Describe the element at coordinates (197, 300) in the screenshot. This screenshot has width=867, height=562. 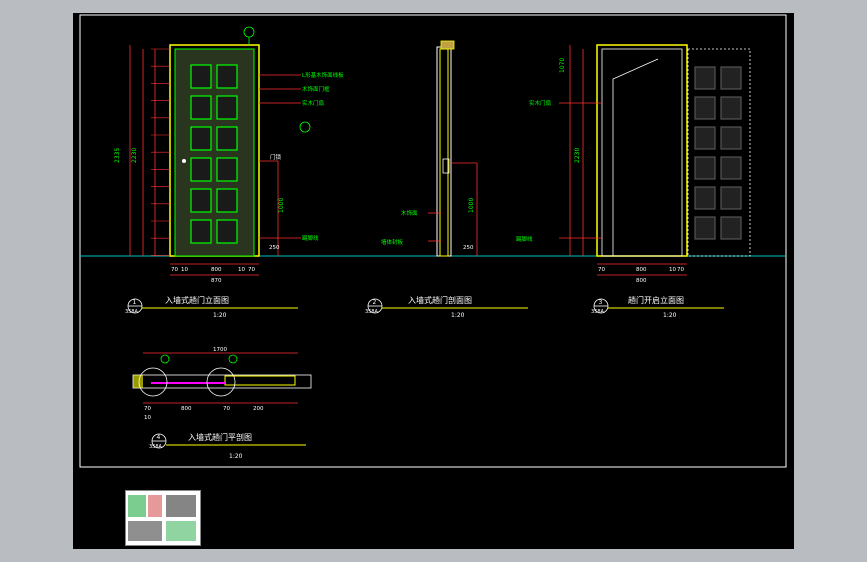
I see `view1-title: 入墙式趟门立面图` at that location.